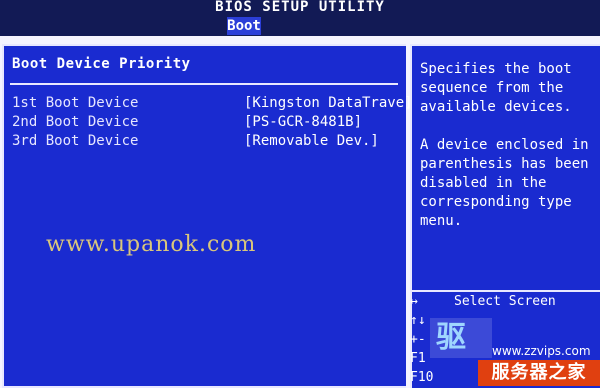  What do you see at coordinates (541, 351) in the screenshot?
I see `site-url: www.zzvips.com` at bounding box center [541, 351].